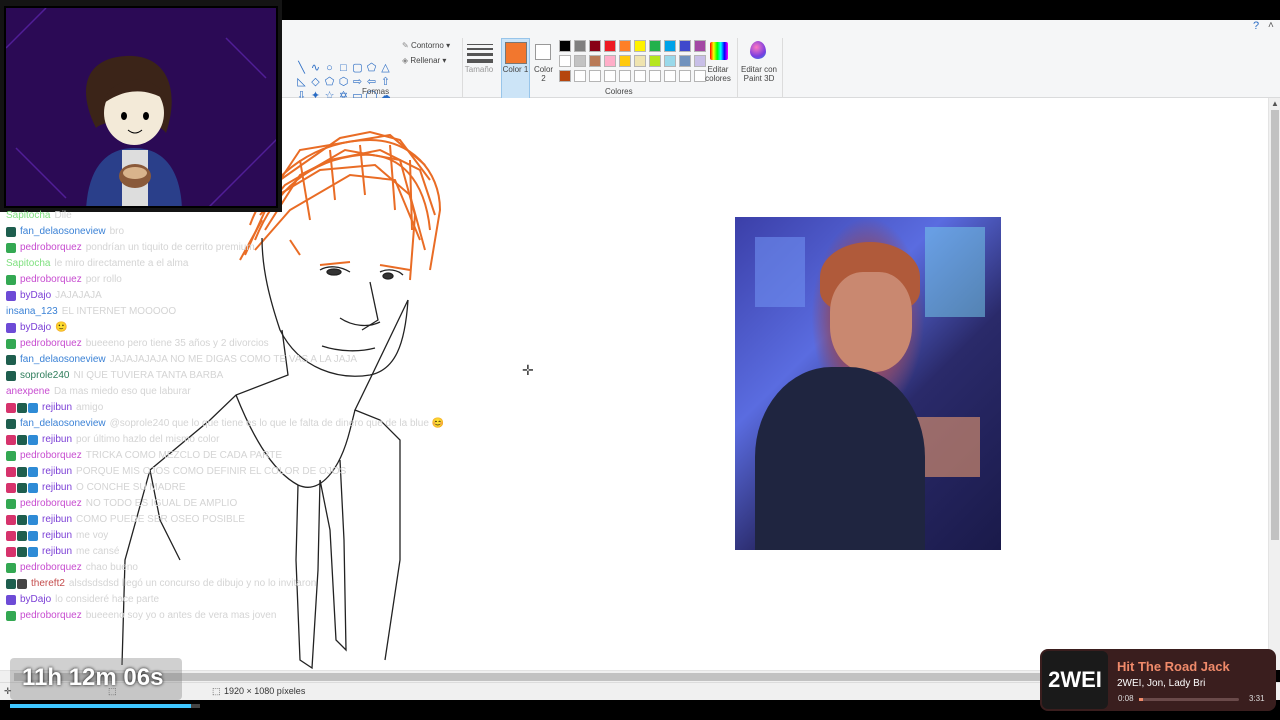 This screenshot has width=1280, height=720. What do you see at coordinates (51, 343) in the screenshot?
I see `chat-username: pedroborquez` at bounding box center [51, 343].